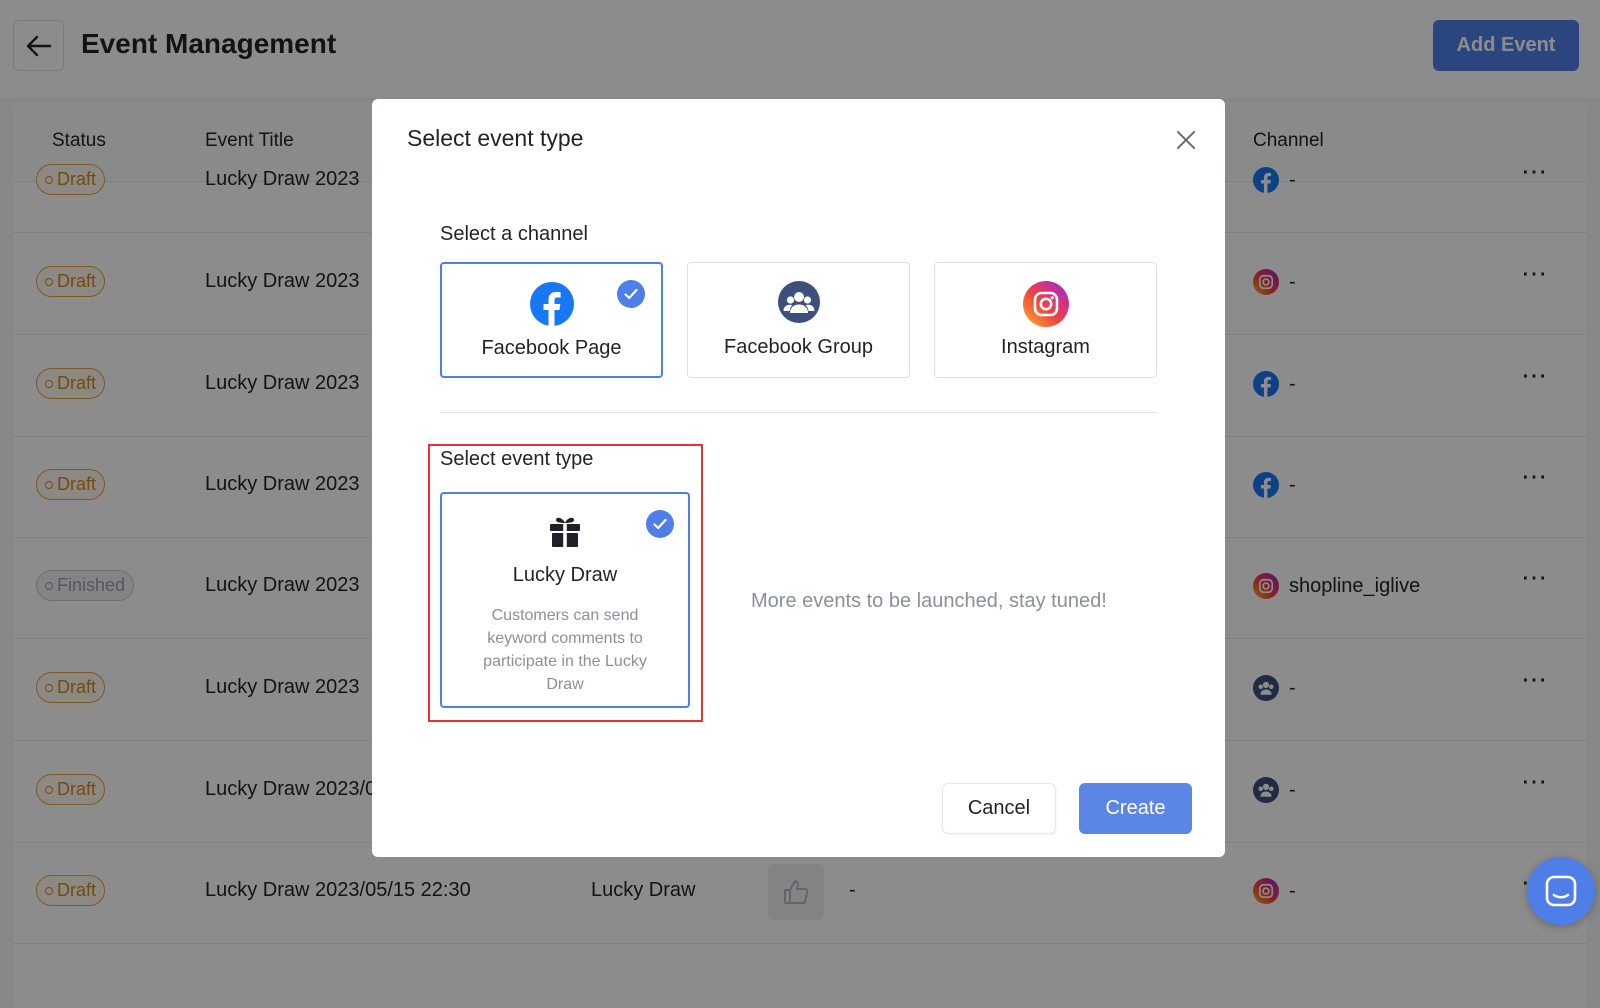 This screenshot has width=1600, height=1008. I want to click on create-button: Create, so click(1135, 808).